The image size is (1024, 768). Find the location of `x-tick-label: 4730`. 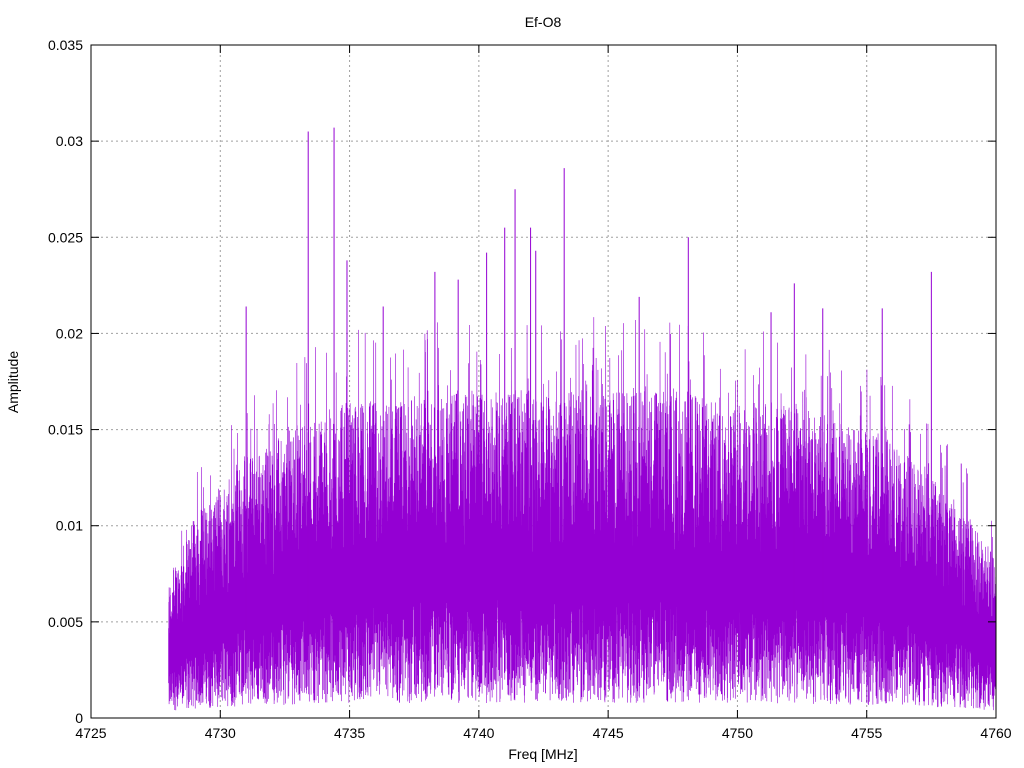

x-tick-label: 4730 is located at coordinates (220, 733).